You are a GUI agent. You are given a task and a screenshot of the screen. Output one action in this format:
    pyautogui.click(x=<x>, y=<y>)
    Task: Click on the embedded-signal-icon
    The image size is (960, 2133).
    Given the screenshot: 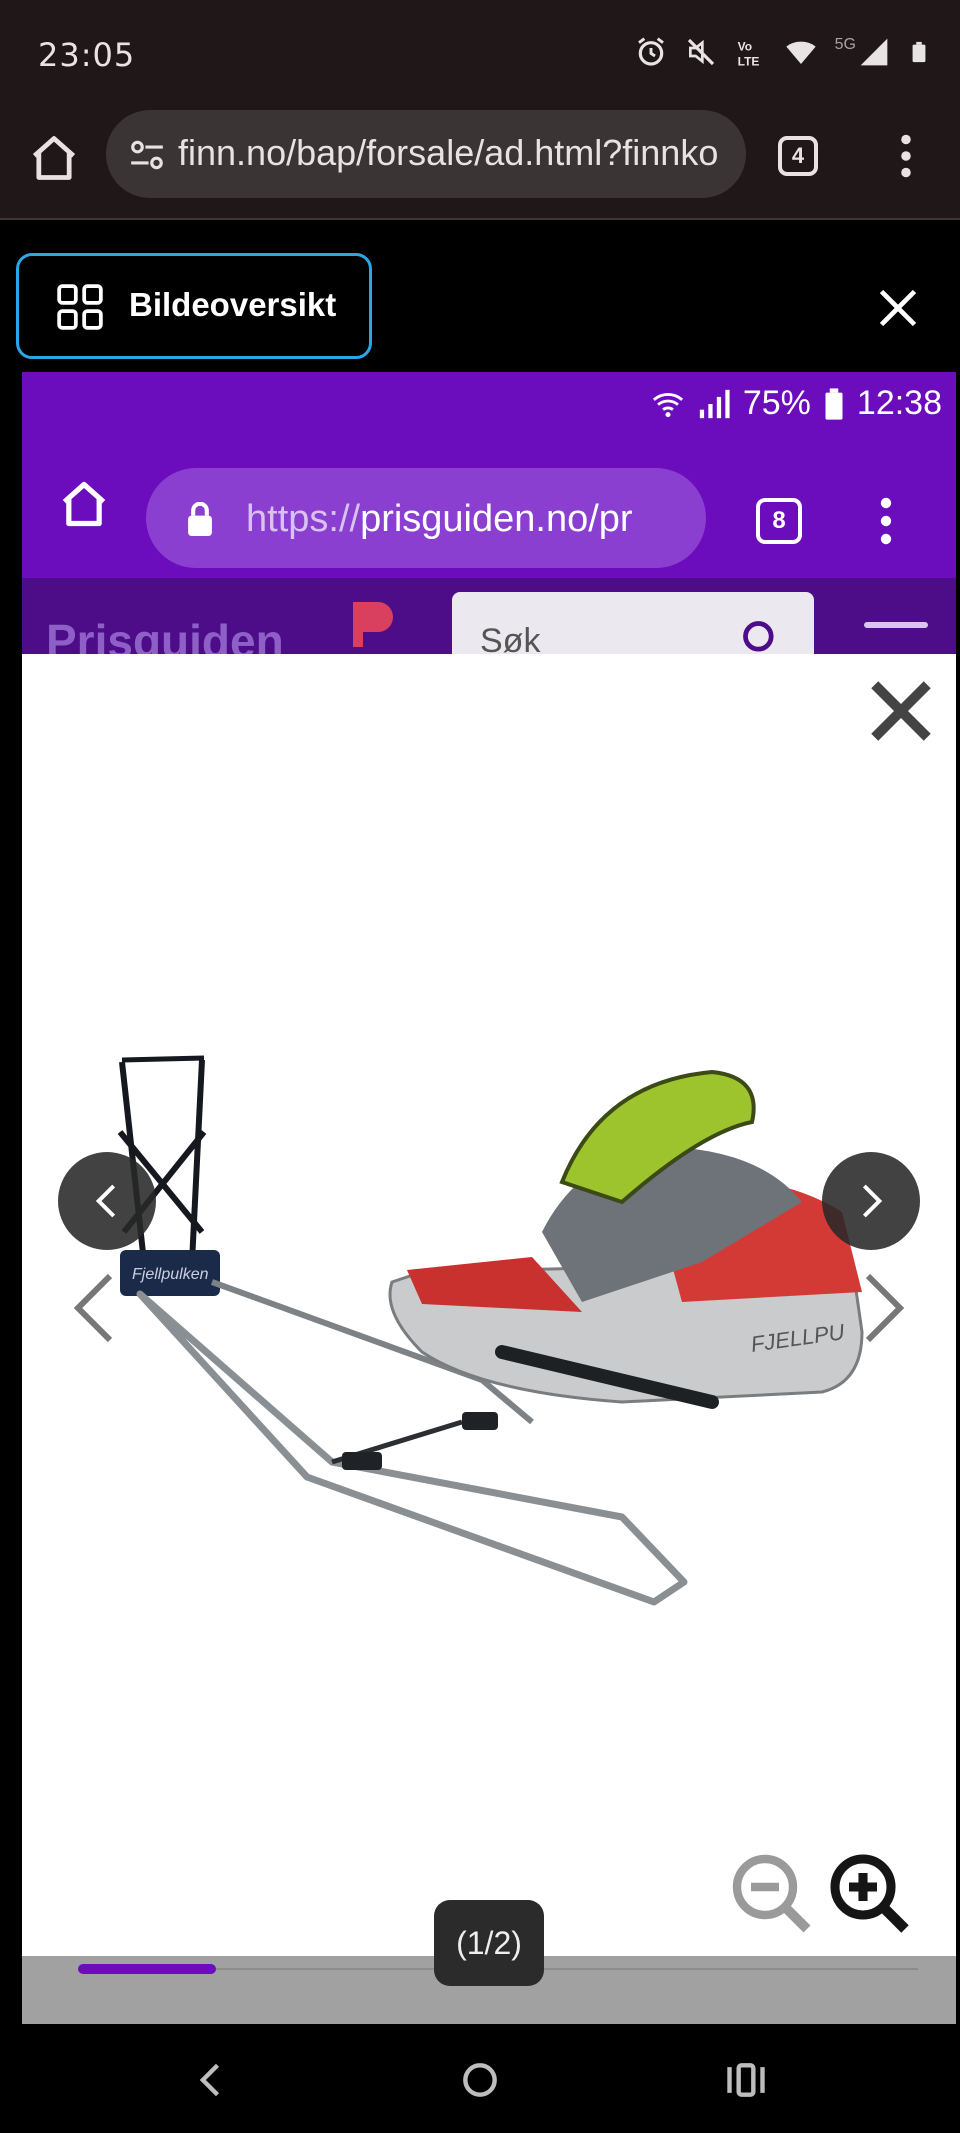 What is the action you would take?
    pyautogui.click(x=714, y=403)
    